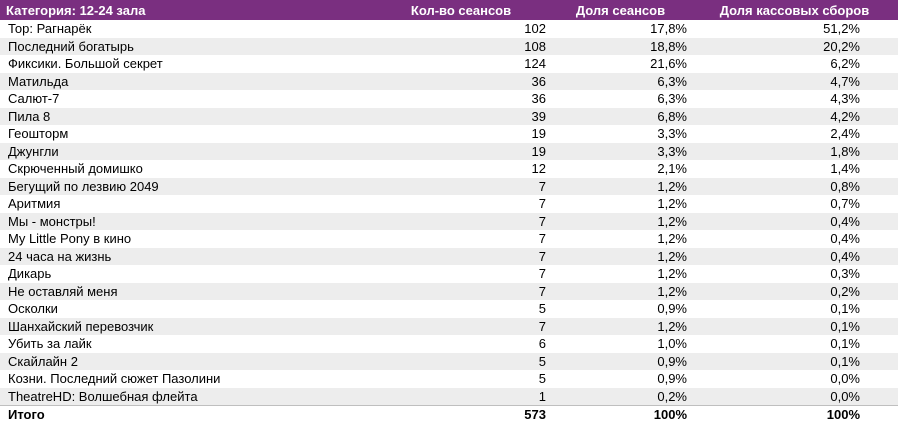 The width and height of the screenshot is (898, 425). I want to click on sessions-count-cell: 1, so click(461, 396).